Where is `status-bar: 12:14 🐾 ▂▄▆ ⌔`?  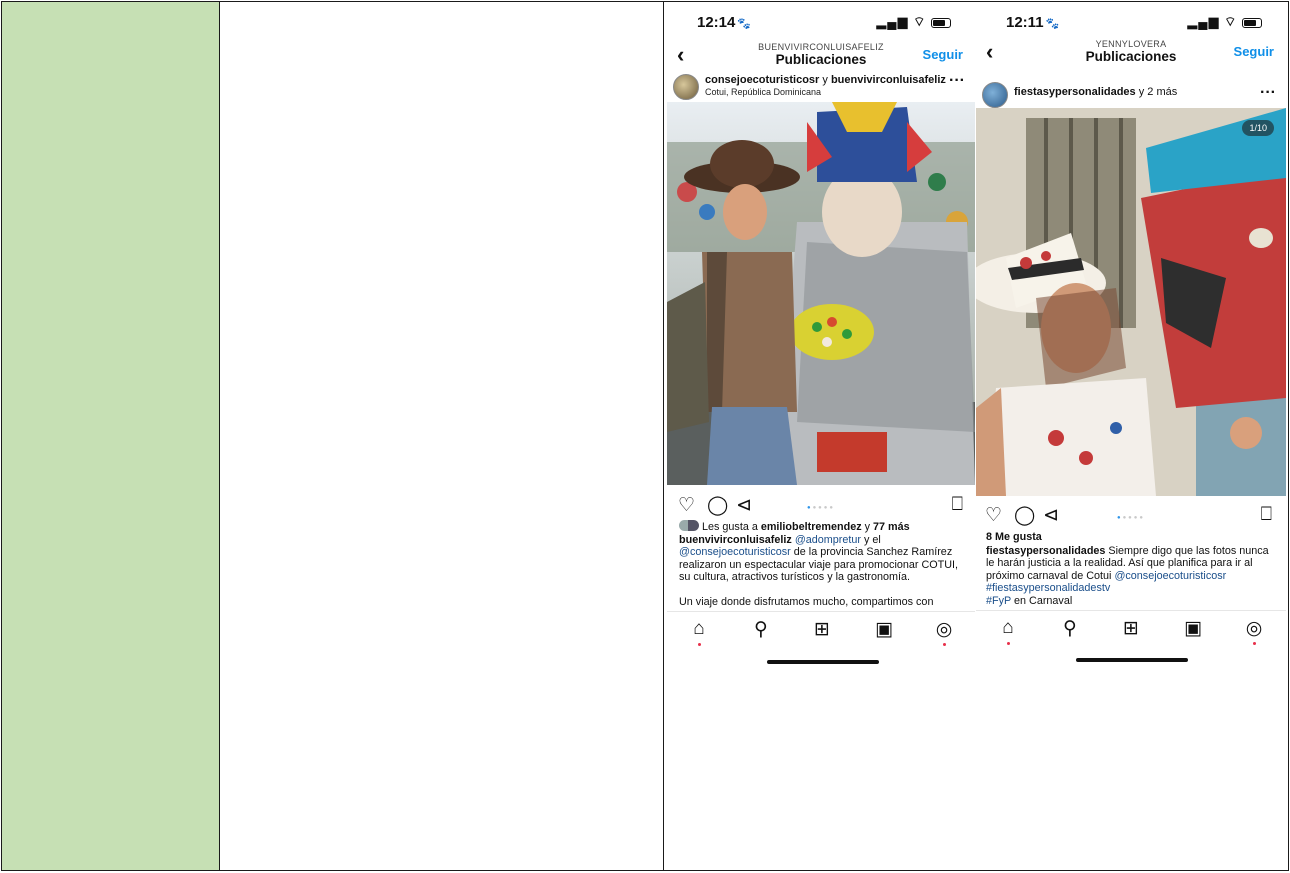 status-bar: 12:14 🐾 ▂▄▆ ⌔ is located at coordinates (821, 18).